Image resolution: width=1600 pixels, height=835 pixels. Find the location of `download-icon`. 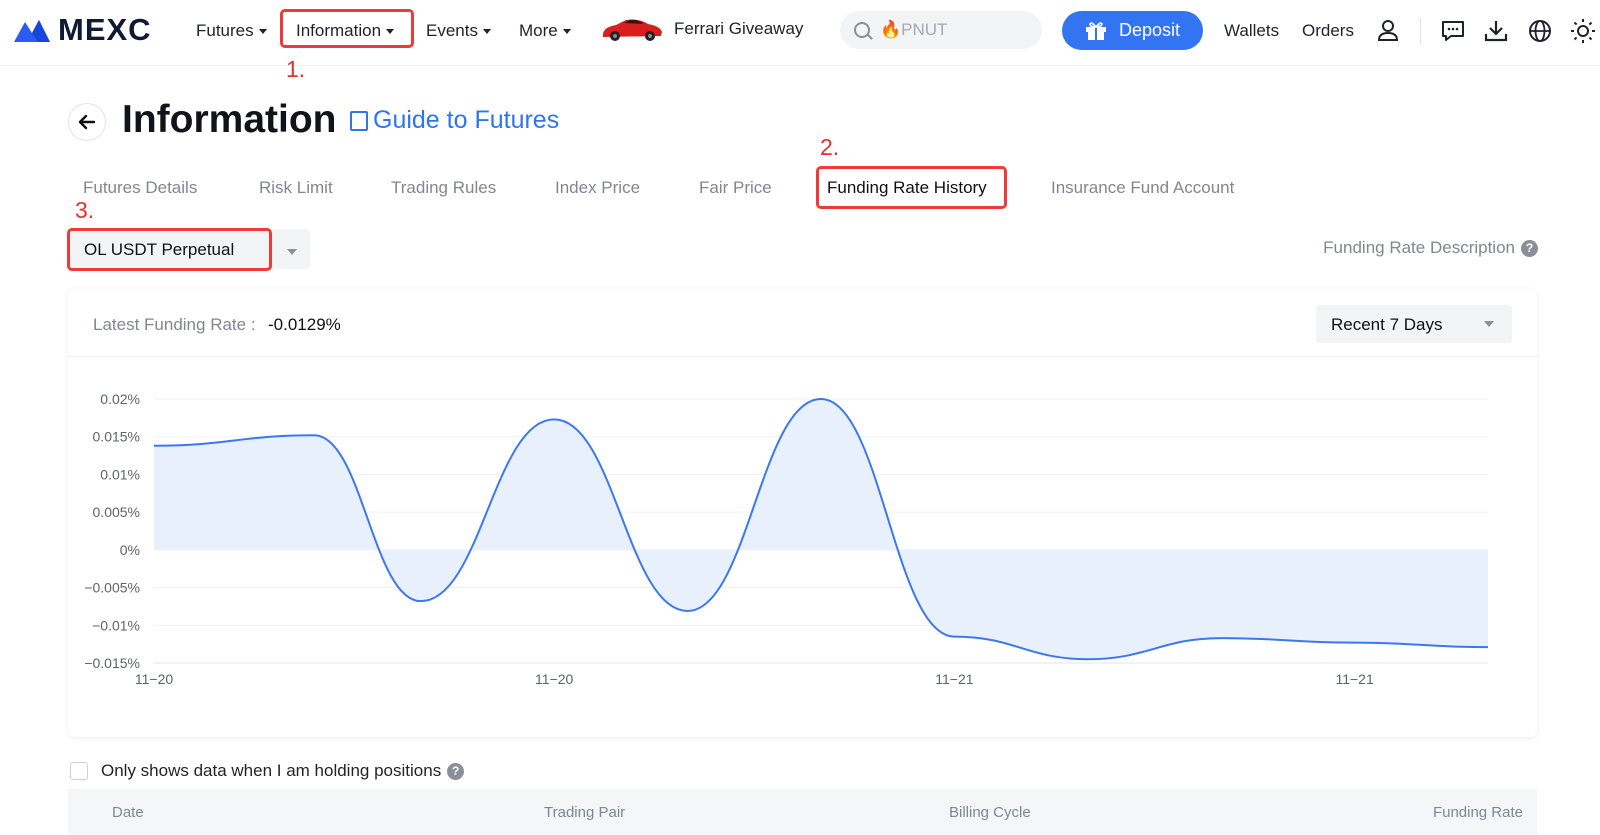

download-icon is located at coordinates (1496, 31).